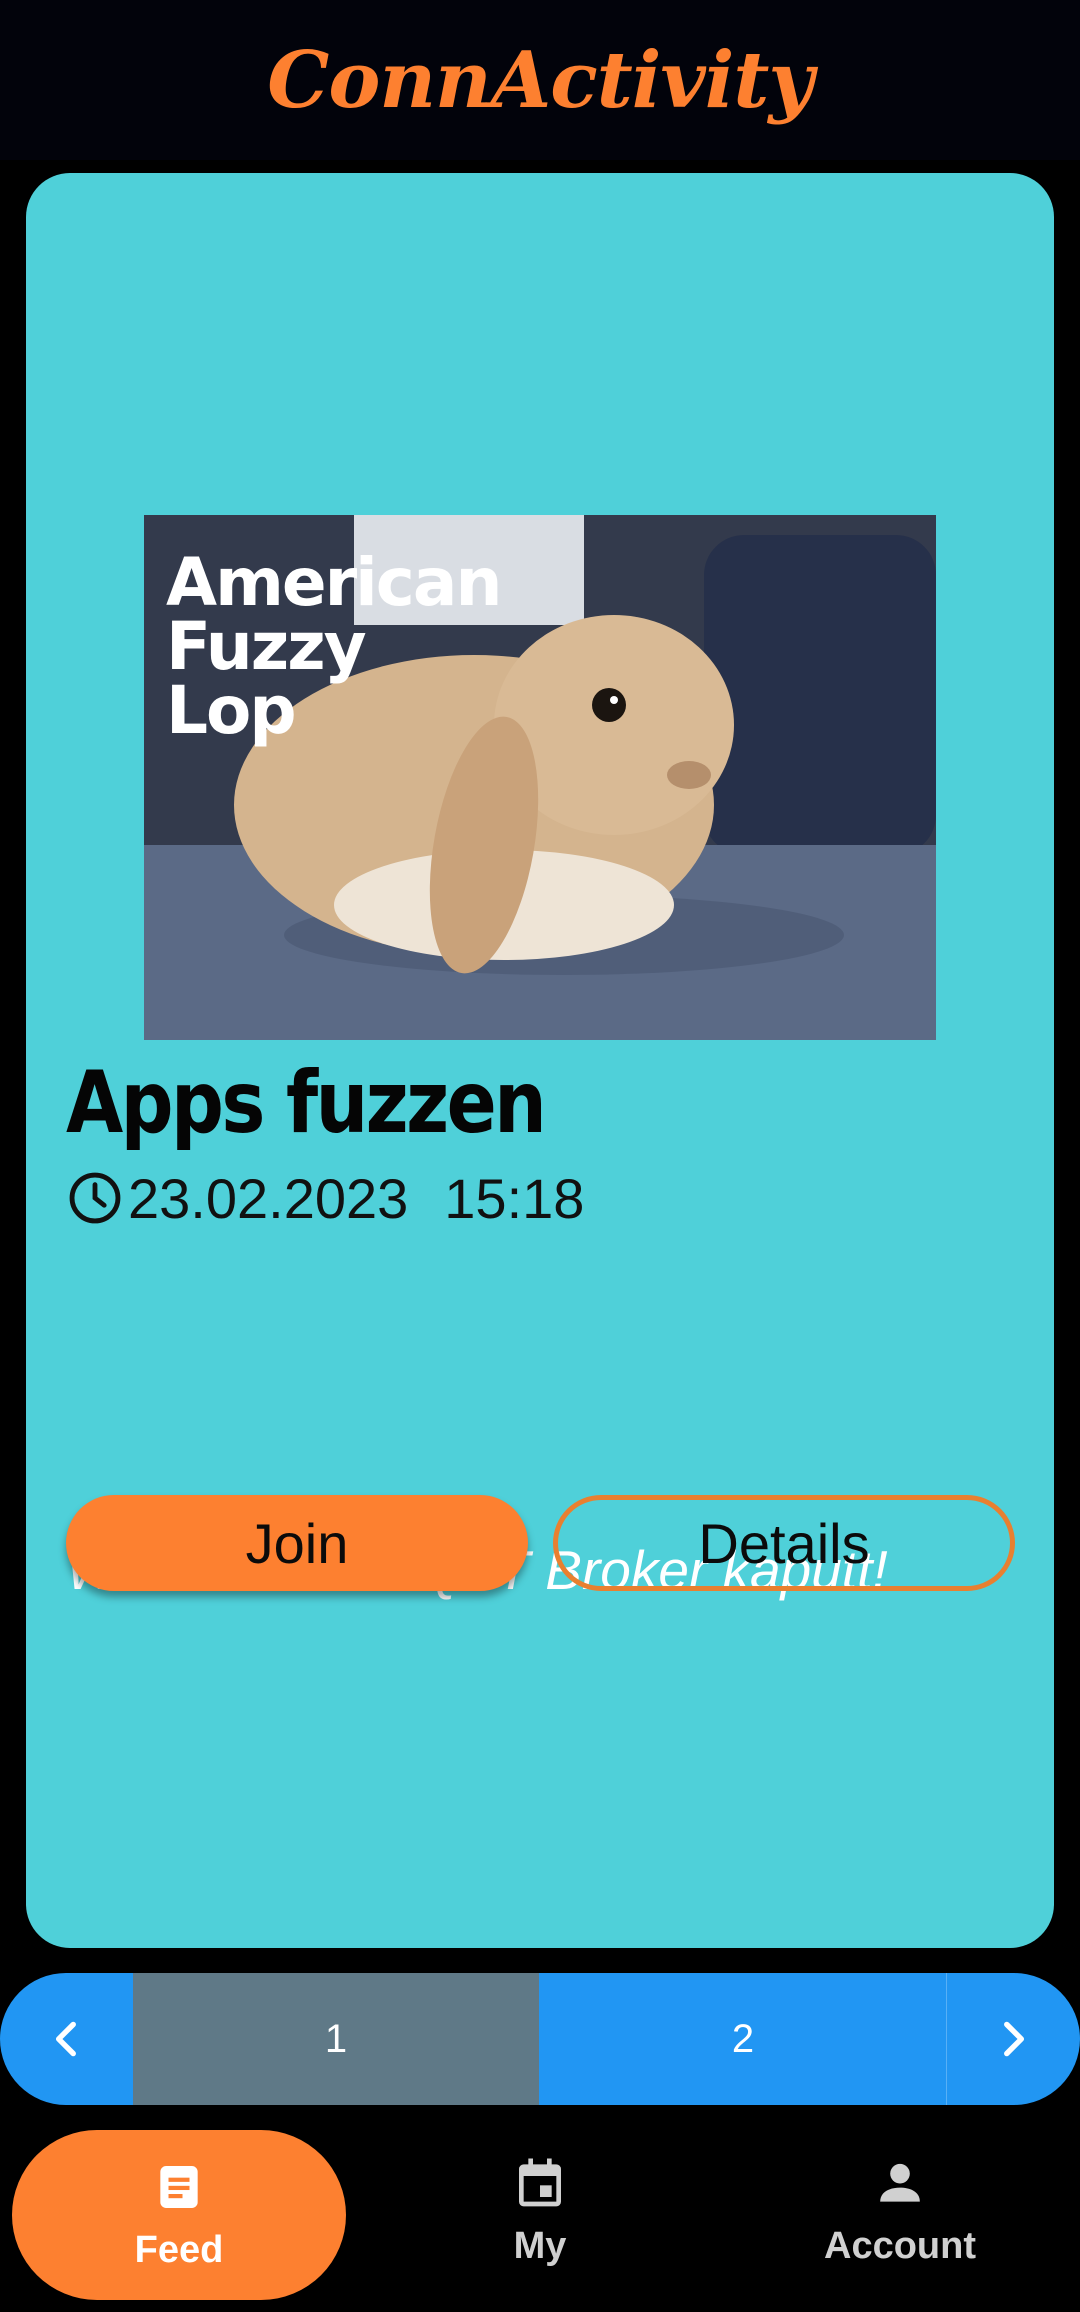  I want to click on previous-page-button, so click(66, 2039).